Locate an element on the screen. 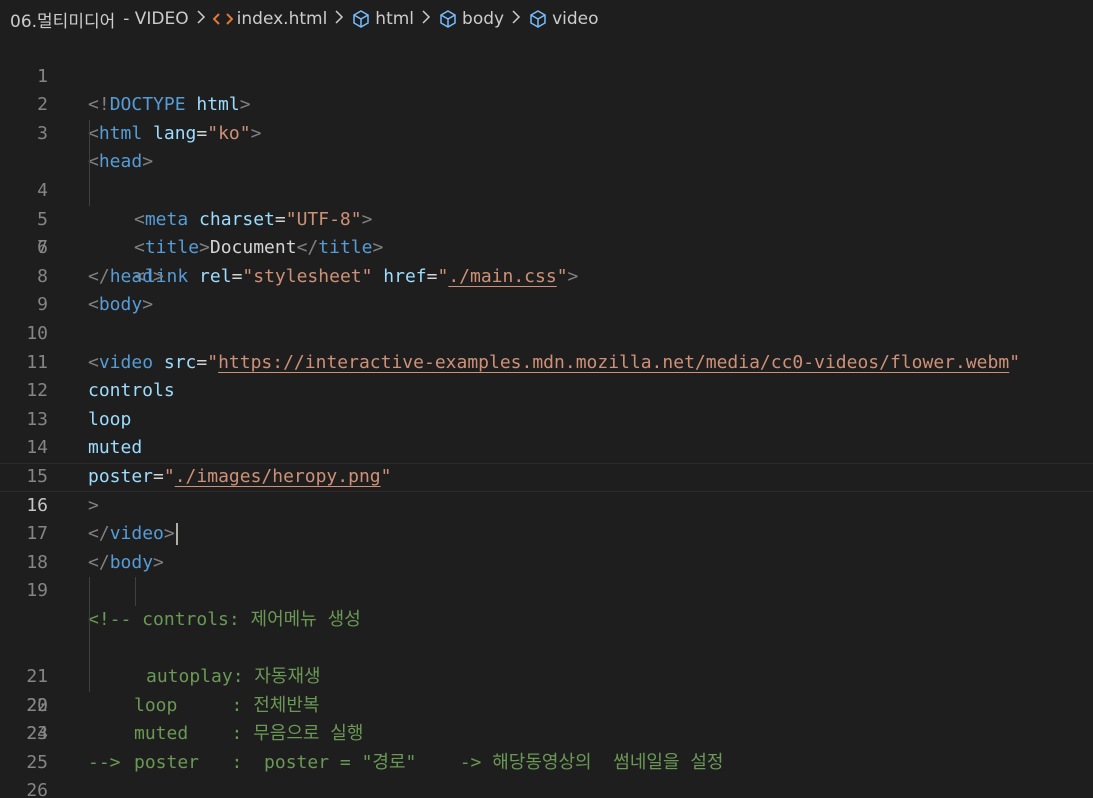 This screenshot has width=1093, height=798. html-file-icon is located at coordinates (222, 19).